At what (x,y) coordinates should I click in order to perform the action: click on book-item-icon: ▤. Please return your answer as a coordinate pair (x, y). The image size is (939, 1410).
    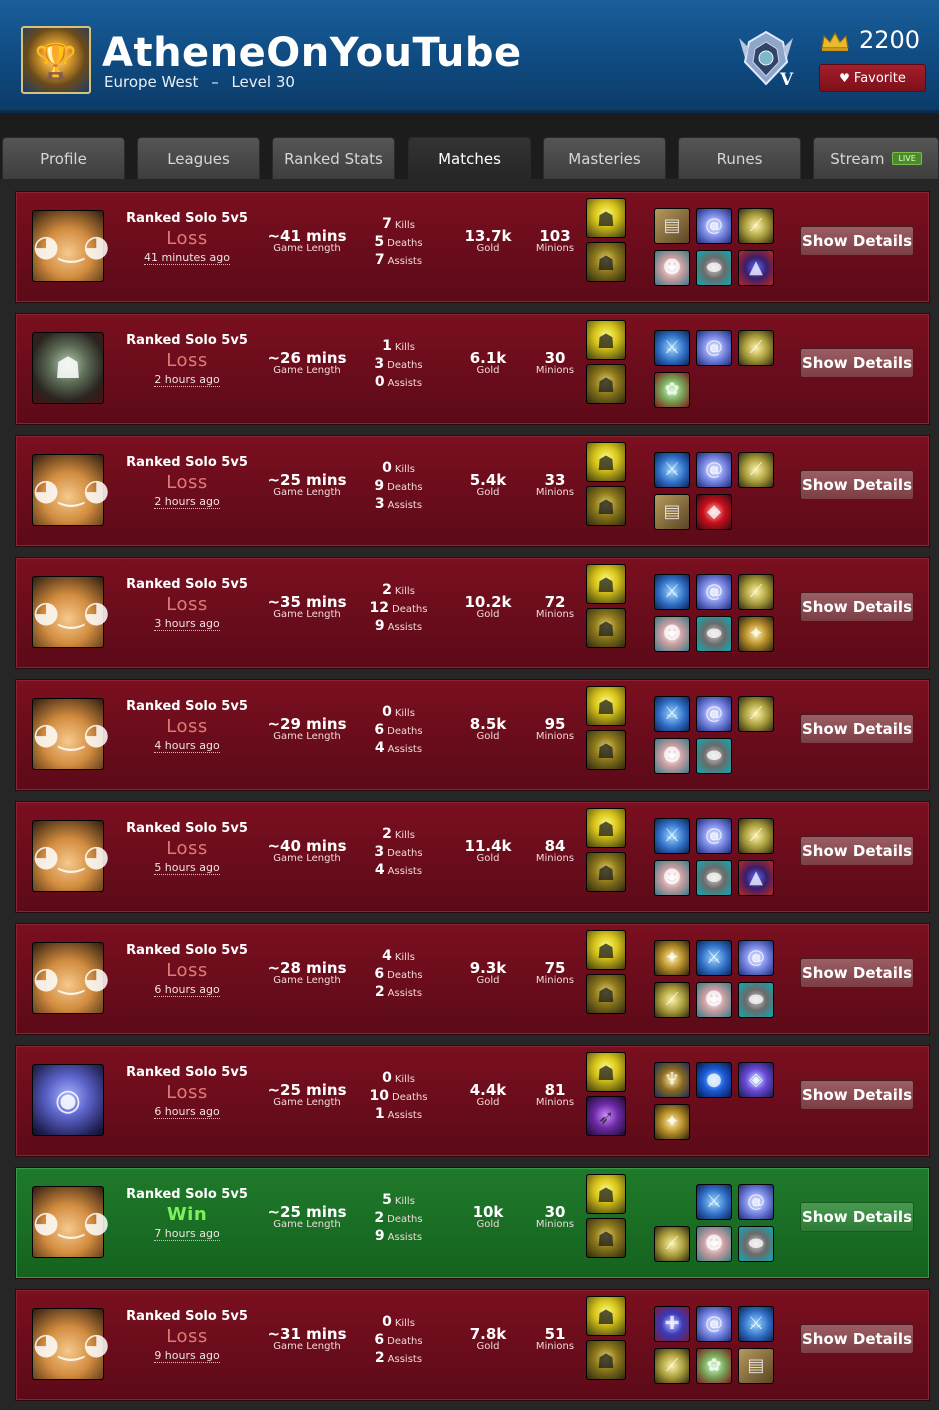
    Looking at the image, I should click on (756, 1366).